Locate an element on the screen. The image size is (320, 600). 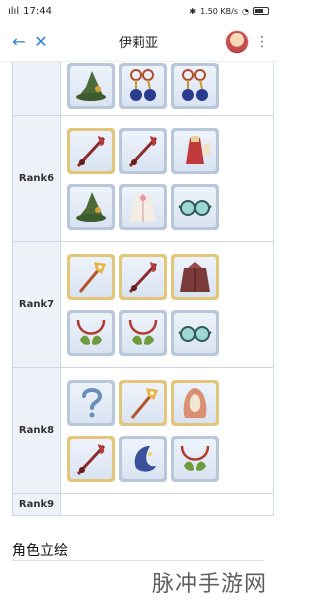
status-bar: ılıl 17:44 ✱ 1.50 KB/s ◔ is located at coordinates (138, 11).